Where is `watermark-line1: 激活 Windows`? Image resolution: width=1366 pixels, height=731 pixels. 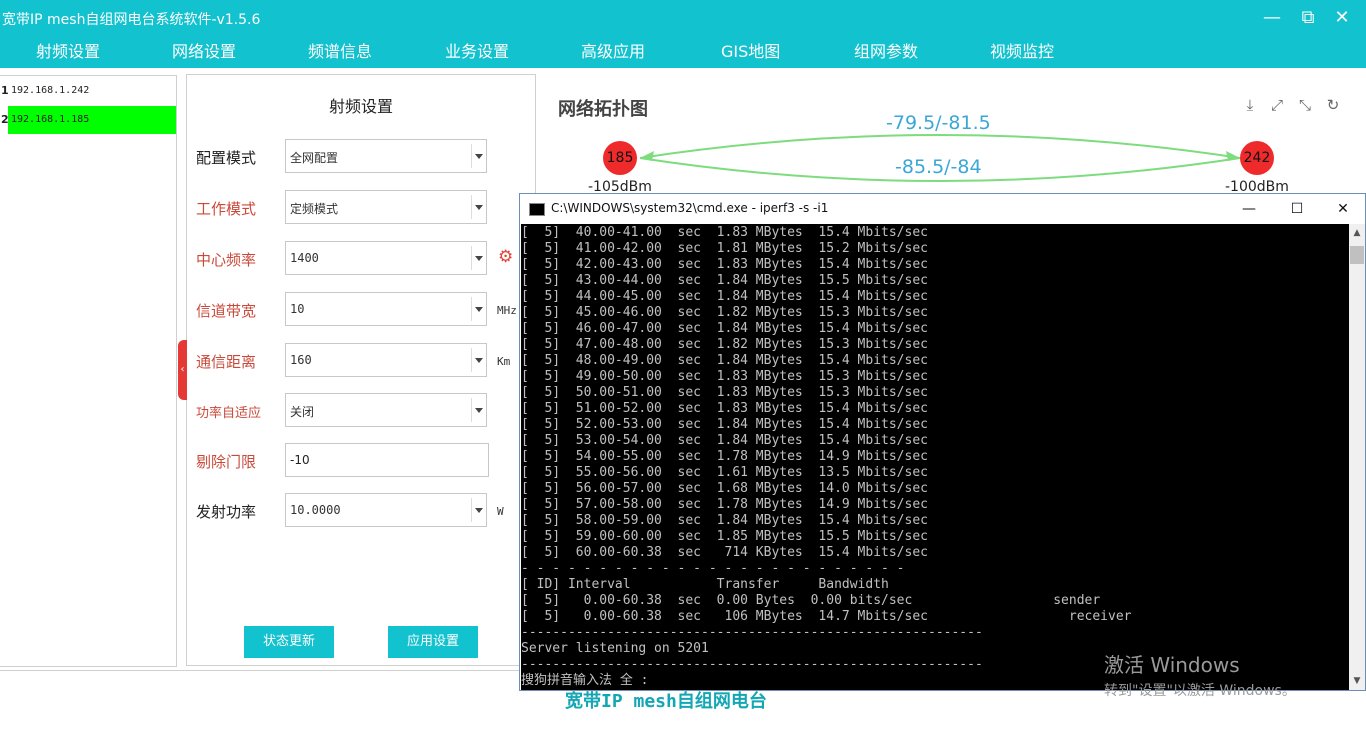
watermark-line1: 激活 Windows is located at coordinates (1172, 665).